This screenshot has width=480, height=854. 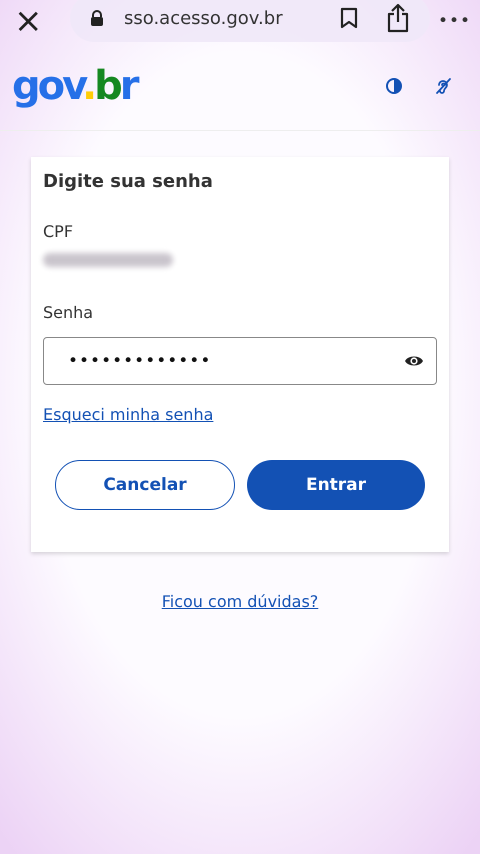 I want to click on address-bar: sso.acesso.gov.br, so click(x=250, y=21).